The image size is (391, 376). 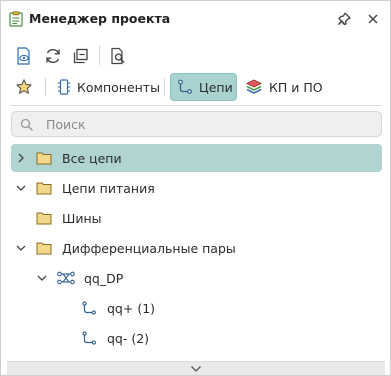 I want to click on diff-pair-icon, so click(x=66, y=278).